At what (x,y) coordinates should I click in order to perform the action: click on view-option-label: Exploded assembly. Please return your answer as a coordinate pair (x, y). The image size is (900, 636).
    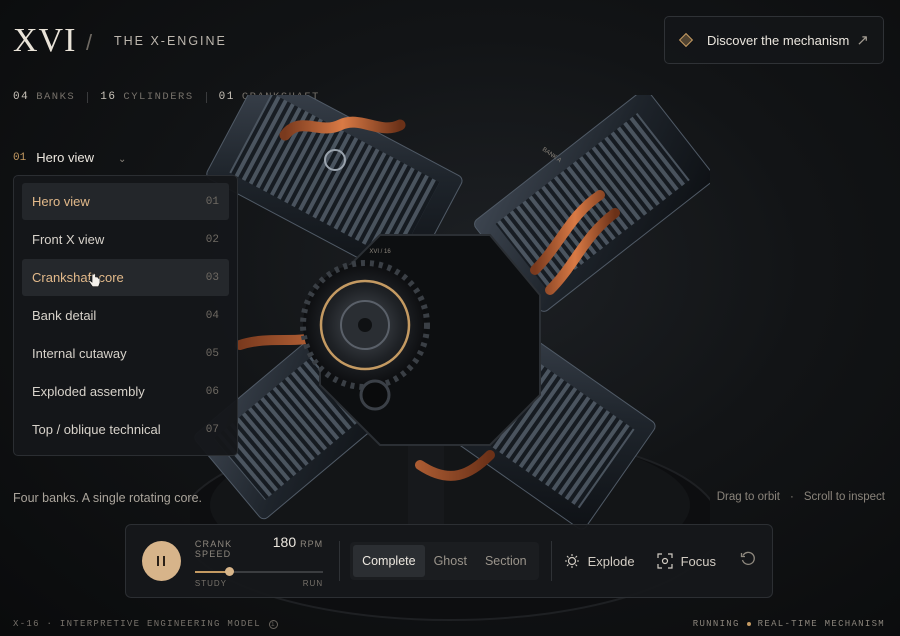
    Looking at the image, I should click on (88, 391).